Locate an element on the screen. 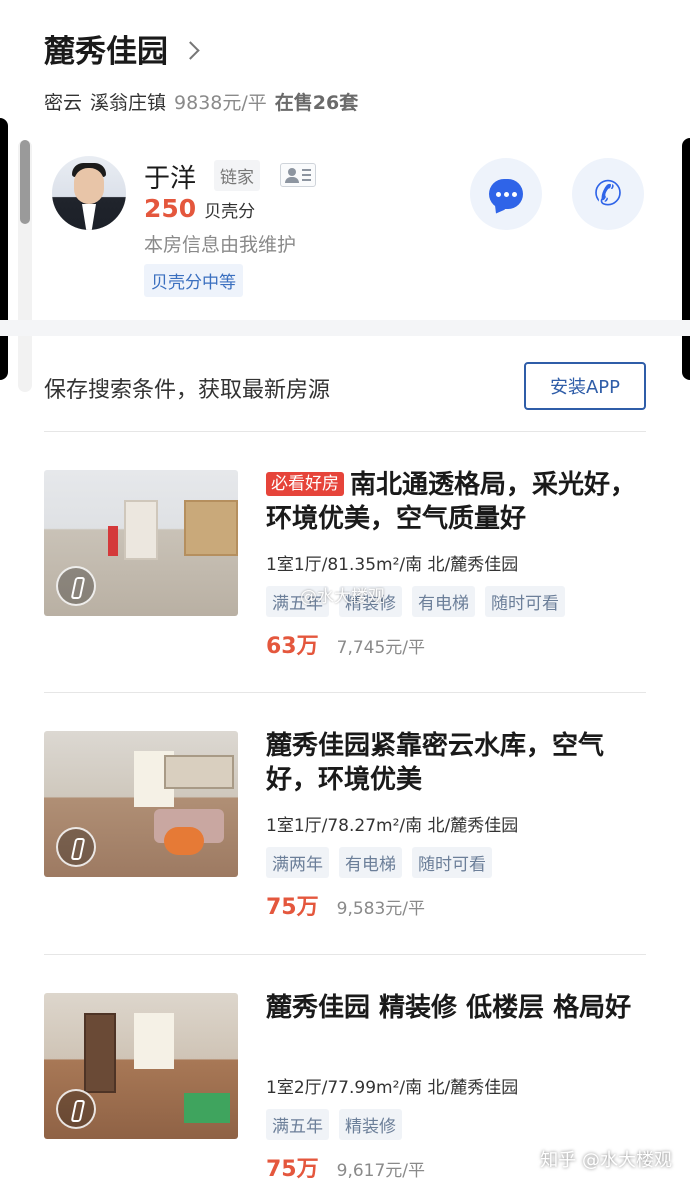  community-meta: 密云 溪翁庄镇 9838元/平 在售26套 is located at coordinates (344, 101).